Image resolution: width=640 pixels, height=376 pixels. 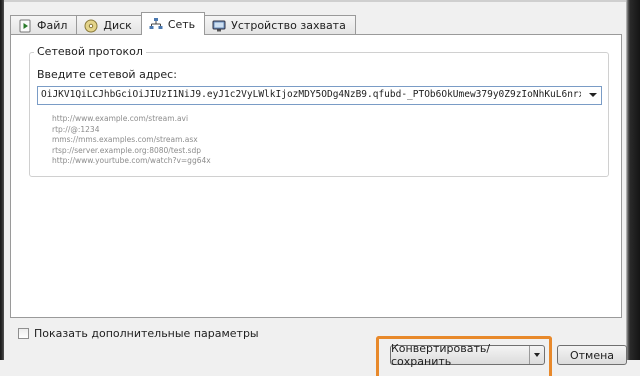 What do you see at coordinates (593, 95) in the screenshot?
I see `combo-dropdown-arrow-icon` at bounding box center [593, 95].